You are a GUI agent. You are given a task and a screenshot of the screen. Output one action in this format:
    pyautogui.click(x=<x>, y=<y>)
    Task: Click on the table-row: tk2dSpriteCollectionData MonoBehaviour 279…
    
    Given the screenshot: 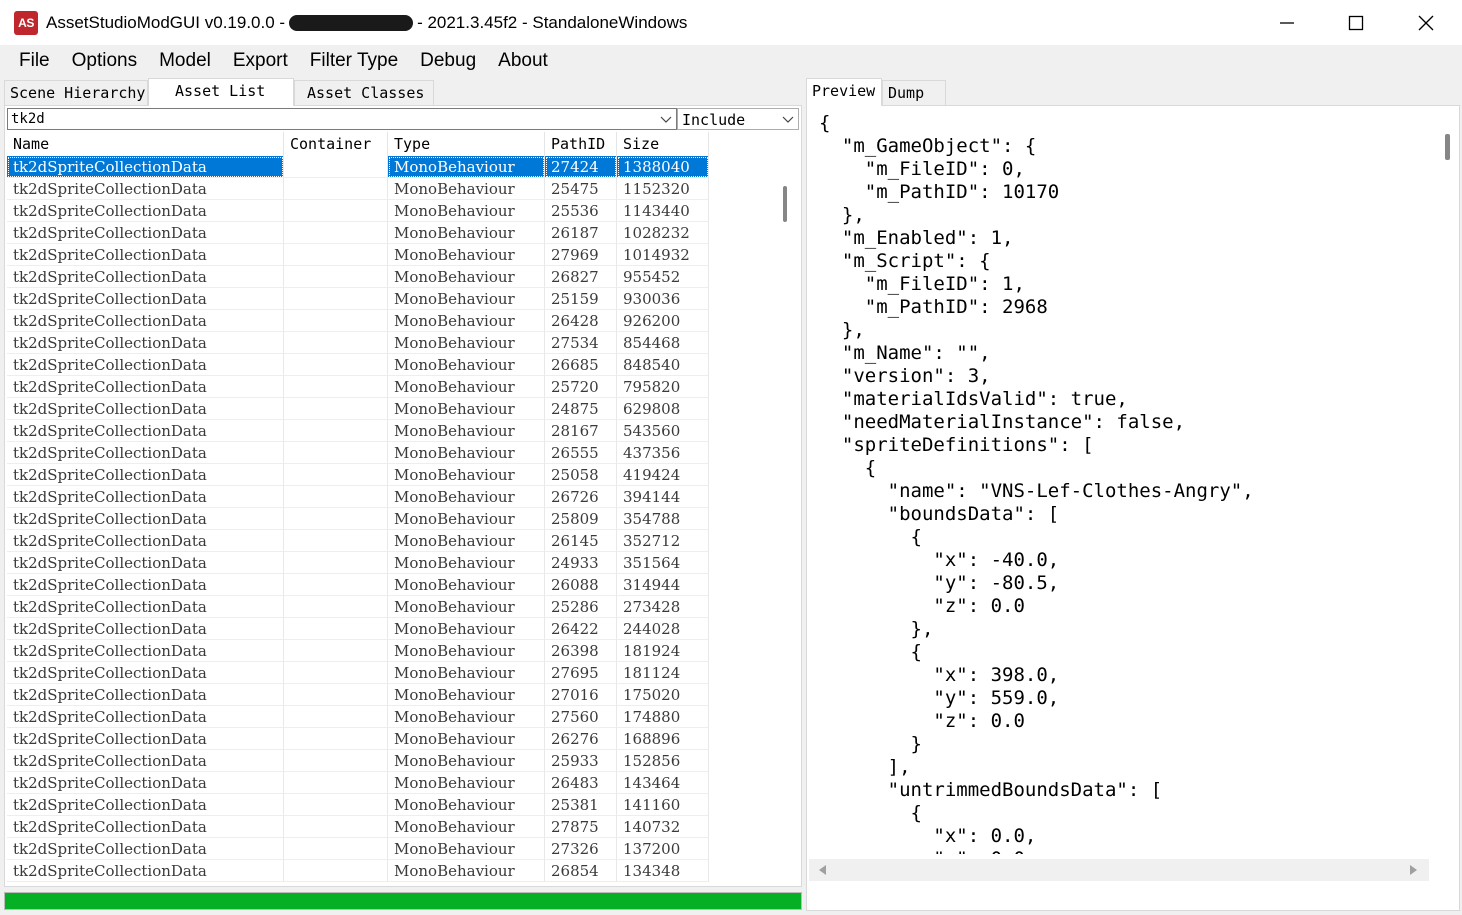 What is the action you would take?
    pyautogui.click(x=392, y=255)
    